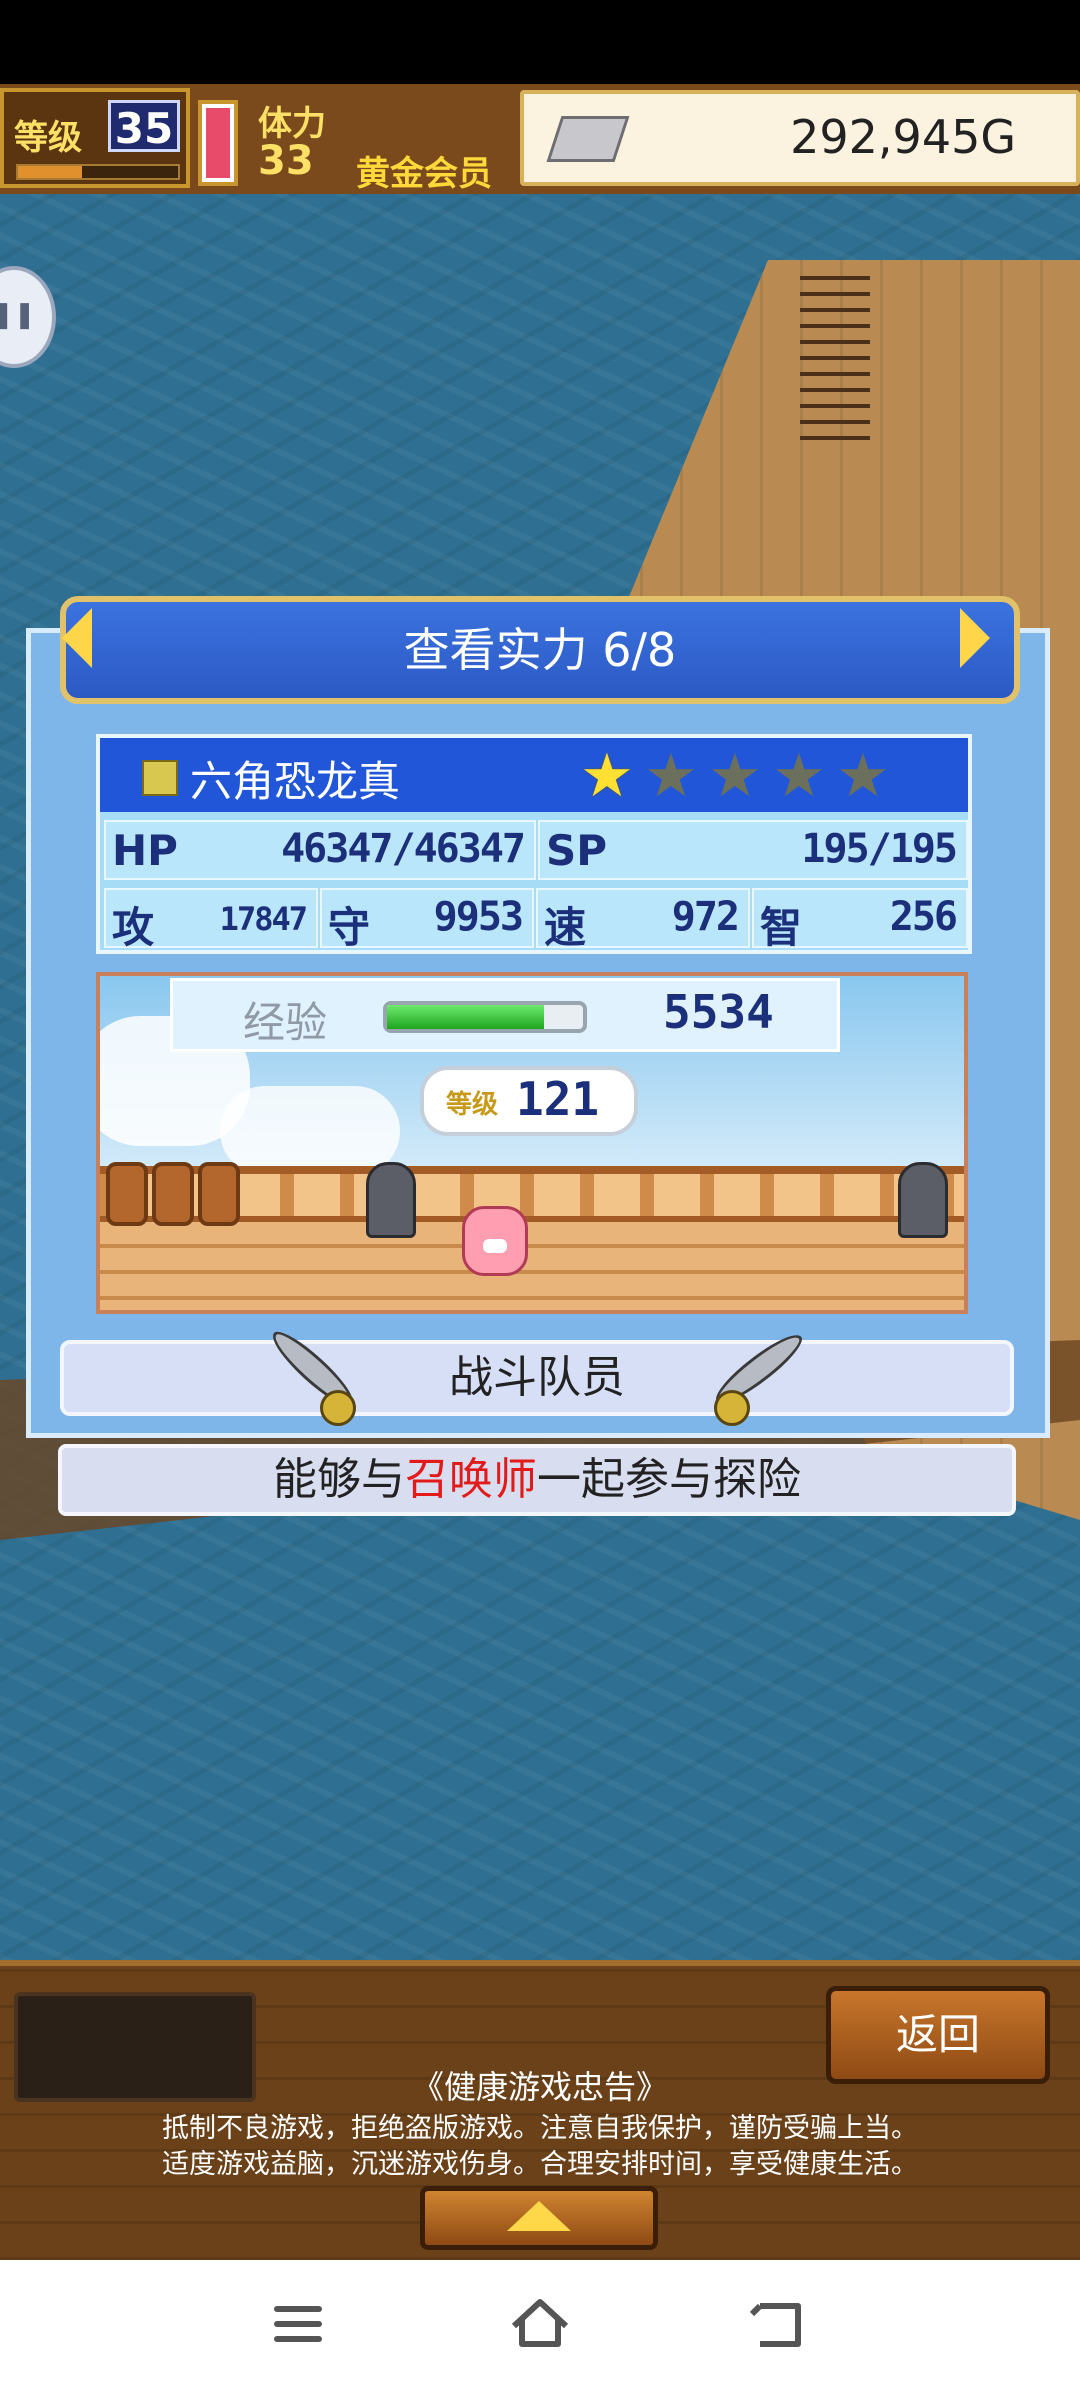  I want to click on gold-amount: 292,945G, so click(903, 137).